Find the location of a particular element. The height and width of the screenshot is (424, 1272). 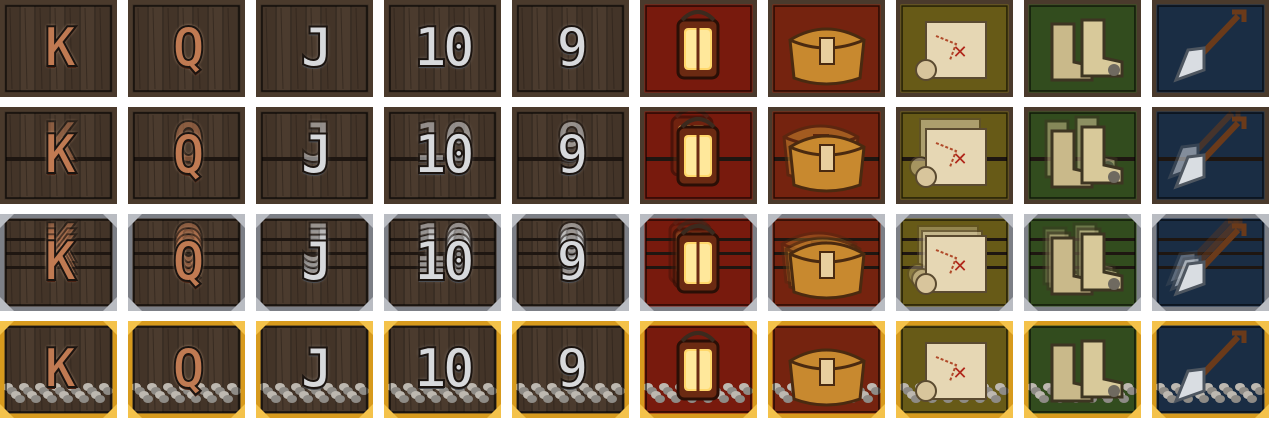

symbol-q-stacked-tile: QQQQ is located at coordinates (186, 262).